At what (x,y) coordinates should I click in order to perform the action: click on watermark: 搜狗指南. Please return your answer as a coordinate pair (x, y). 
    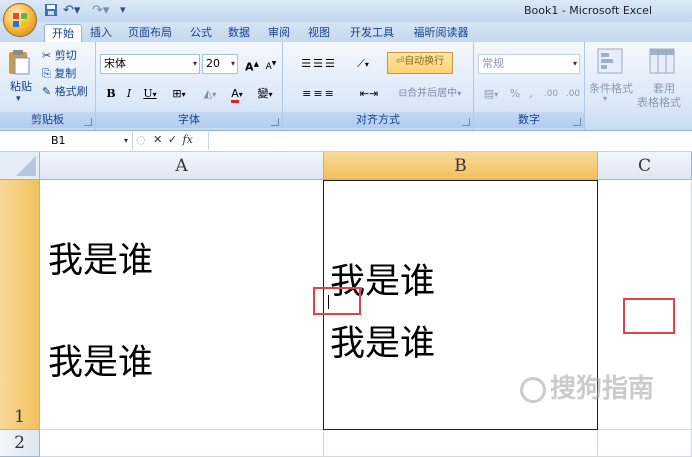
    Looking at the image, I should click on (587, 386).